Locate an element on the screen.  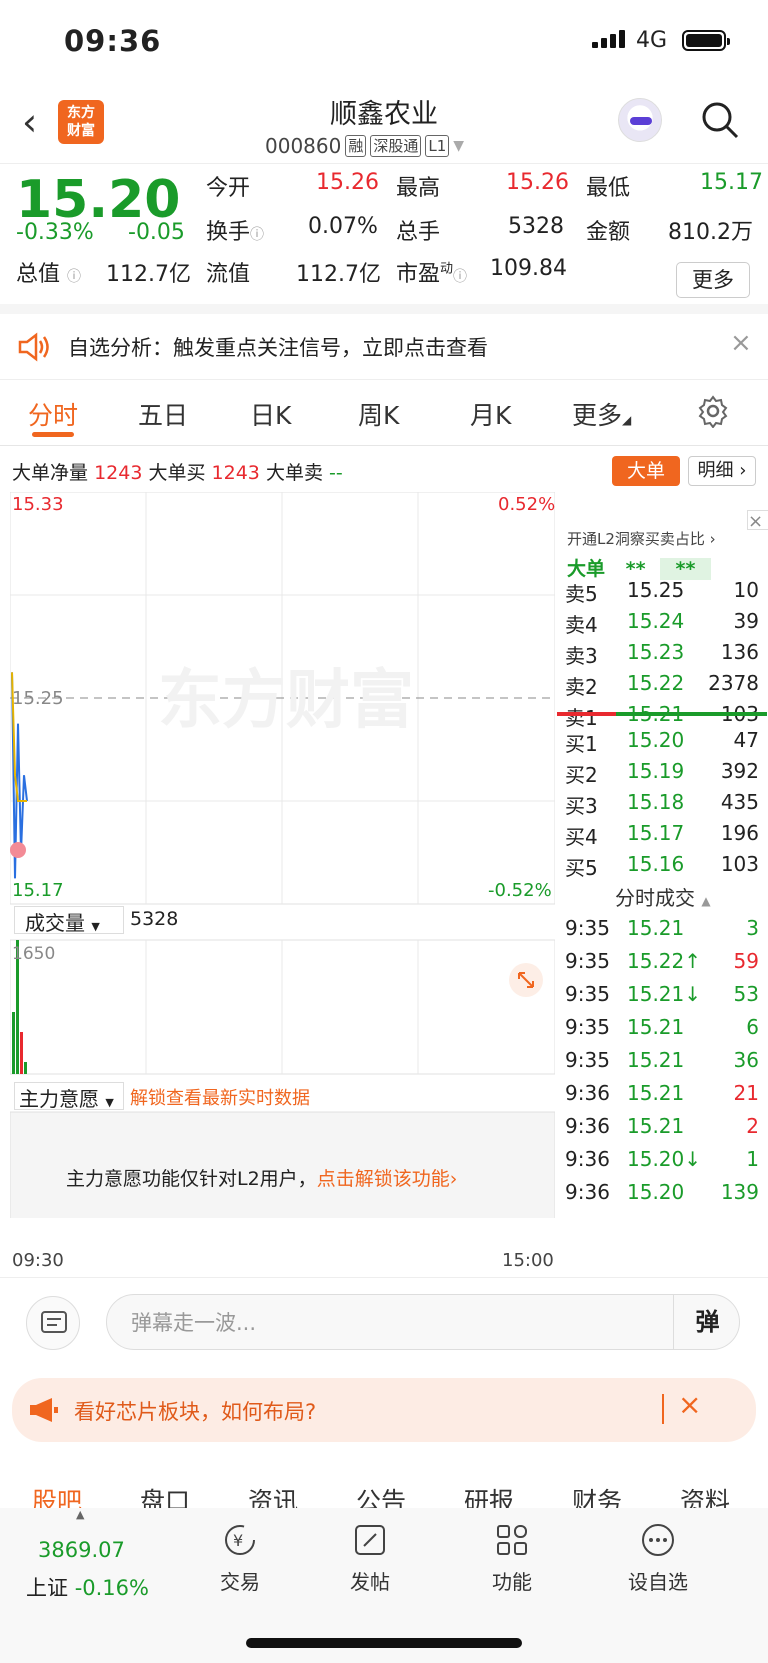
main-force-selector: 主力意愿 ▼ is located at coordinates (69, 1096).